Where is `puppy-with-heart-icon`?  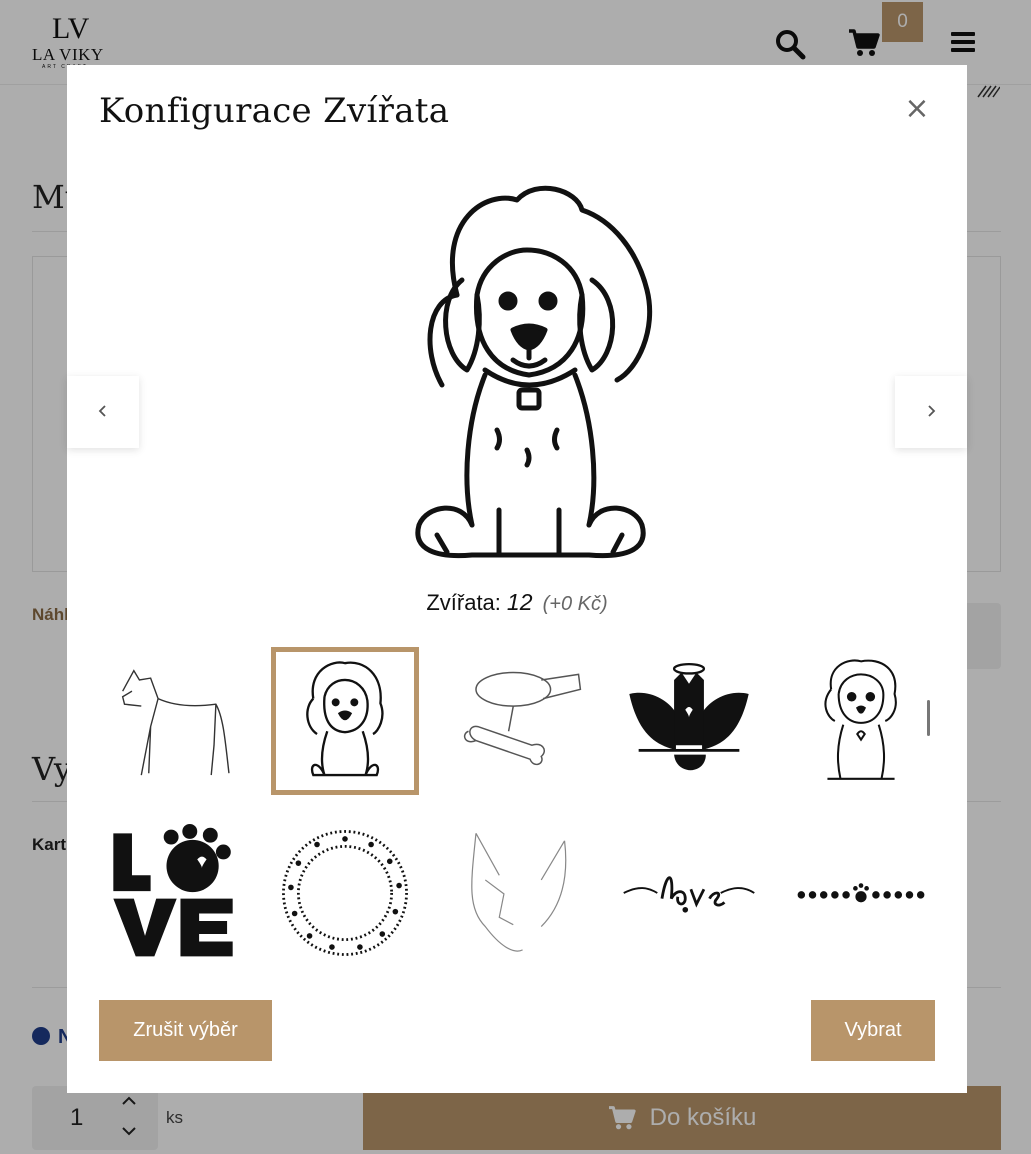 puppy-with-heart-icon is located at coordinates (860, 719).